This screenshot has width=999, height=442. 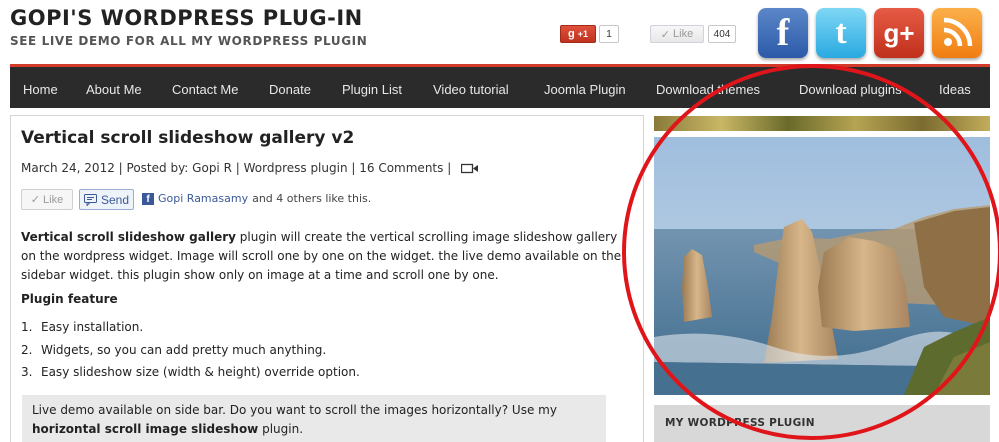 I want to click on nav-about-me: About Me, so click(x=114, y=89).